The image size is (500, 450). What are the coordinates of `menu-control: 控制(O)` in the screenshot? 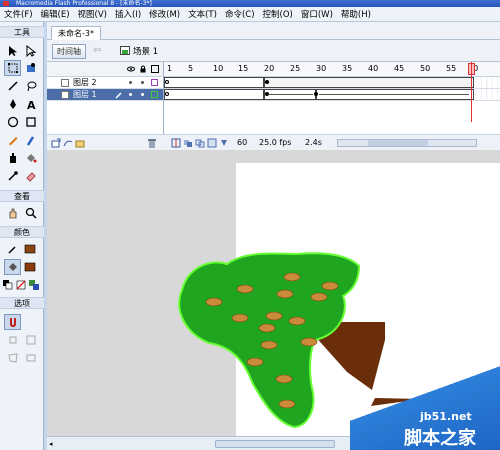 It's located at (278, 14).